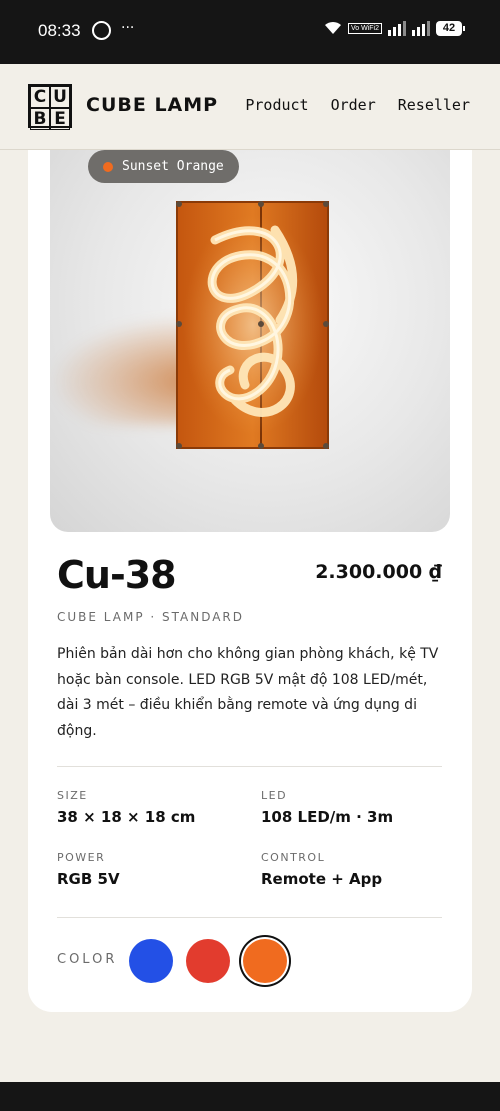 Image resolution: width=500 pixels, height=1111 pixels. Describe the element at coordinates (72, 795) in the screenshot. I see `spec-size-label: SIZE` at that location.